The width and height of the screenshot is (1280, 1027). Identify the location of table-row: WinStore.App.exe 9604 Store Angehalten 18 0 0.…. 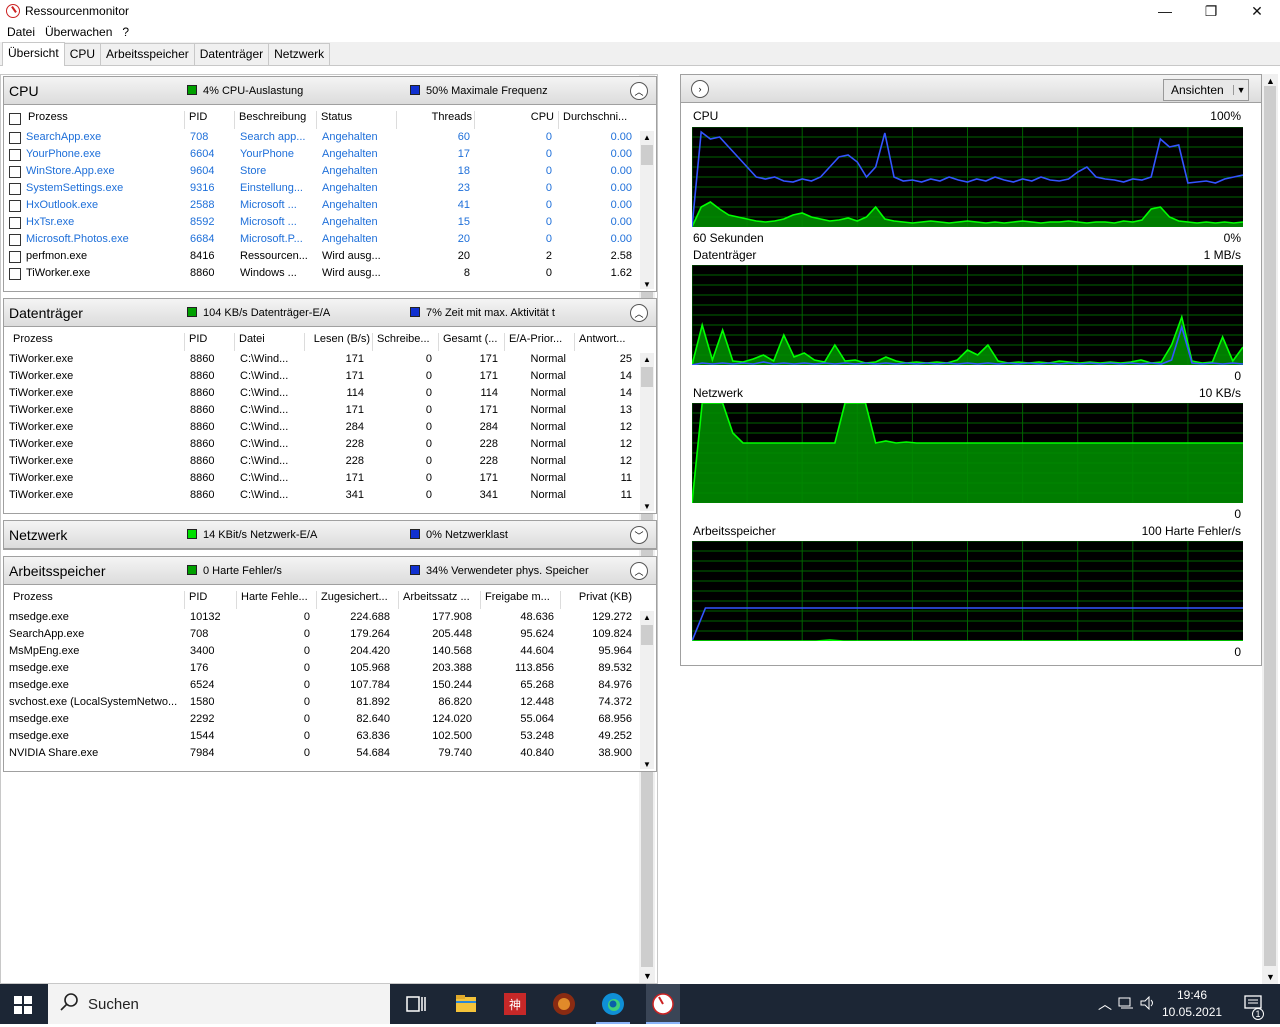
(330, 171).